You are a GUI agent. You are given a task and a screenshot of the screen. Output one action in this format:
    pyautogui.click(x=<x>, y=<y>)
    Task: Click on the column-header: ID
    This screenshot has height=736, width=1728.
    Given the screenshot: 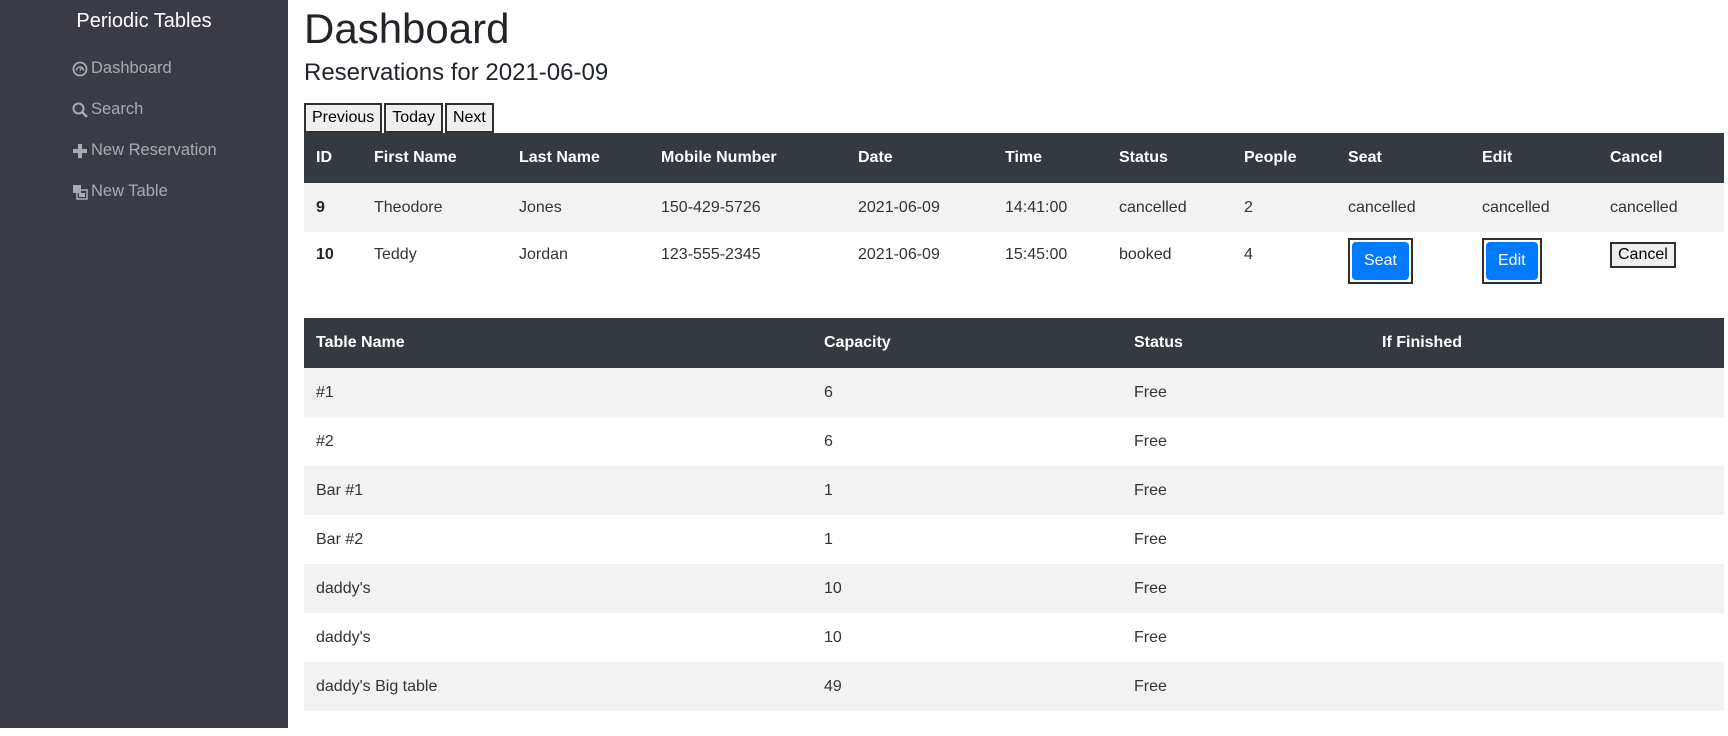 What is the action you would take?
    pyautogui.click(x=333, y=158)
    